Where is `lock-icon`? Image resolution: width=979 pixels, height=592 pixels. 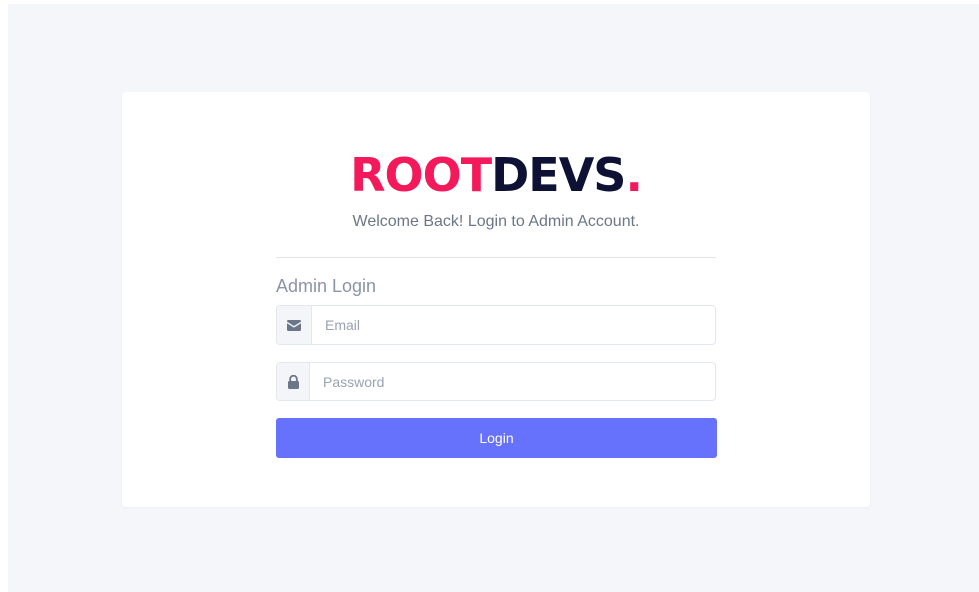 lock-icon is located at coordinates (293, 381).